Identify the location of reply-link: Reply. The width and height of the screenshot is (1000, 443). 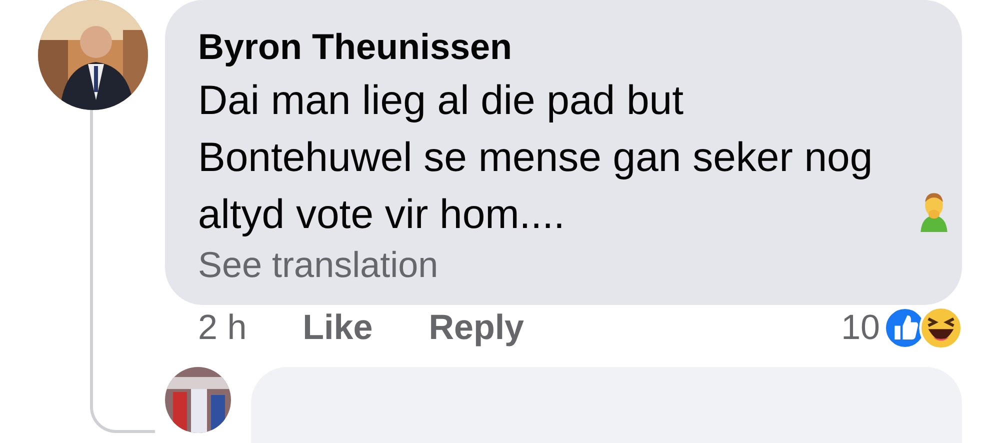
(476, 328).